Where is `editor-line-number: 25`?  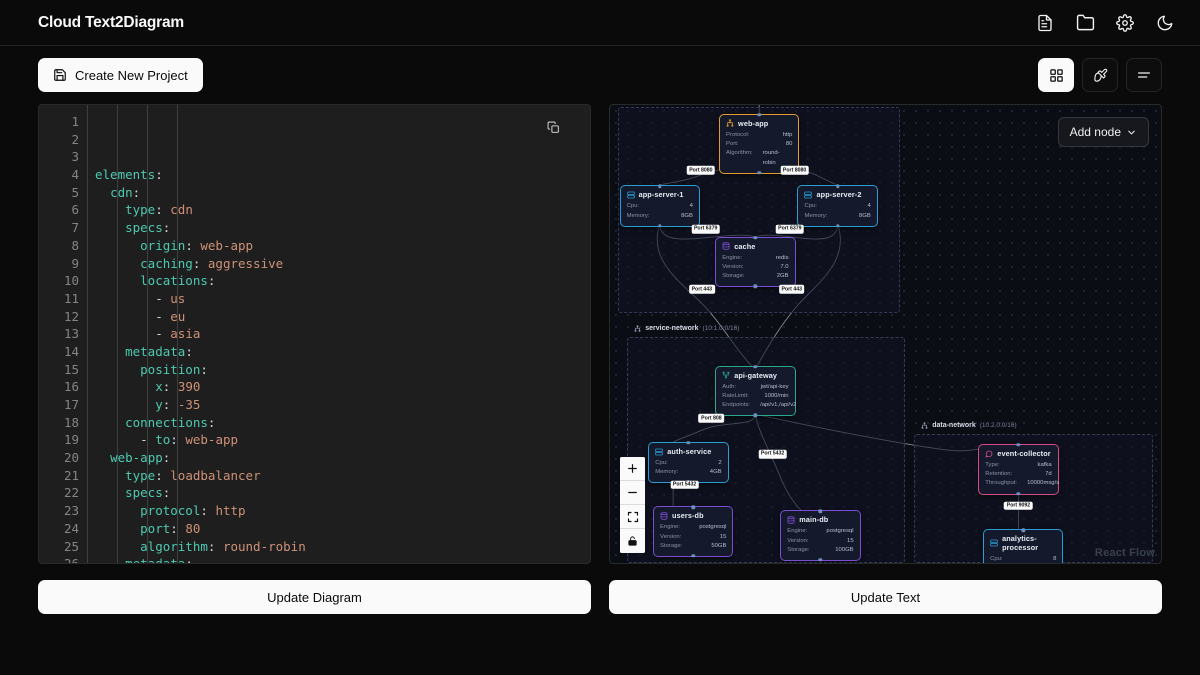 editor-line-number: 25 is located at coordinates (71, 546).